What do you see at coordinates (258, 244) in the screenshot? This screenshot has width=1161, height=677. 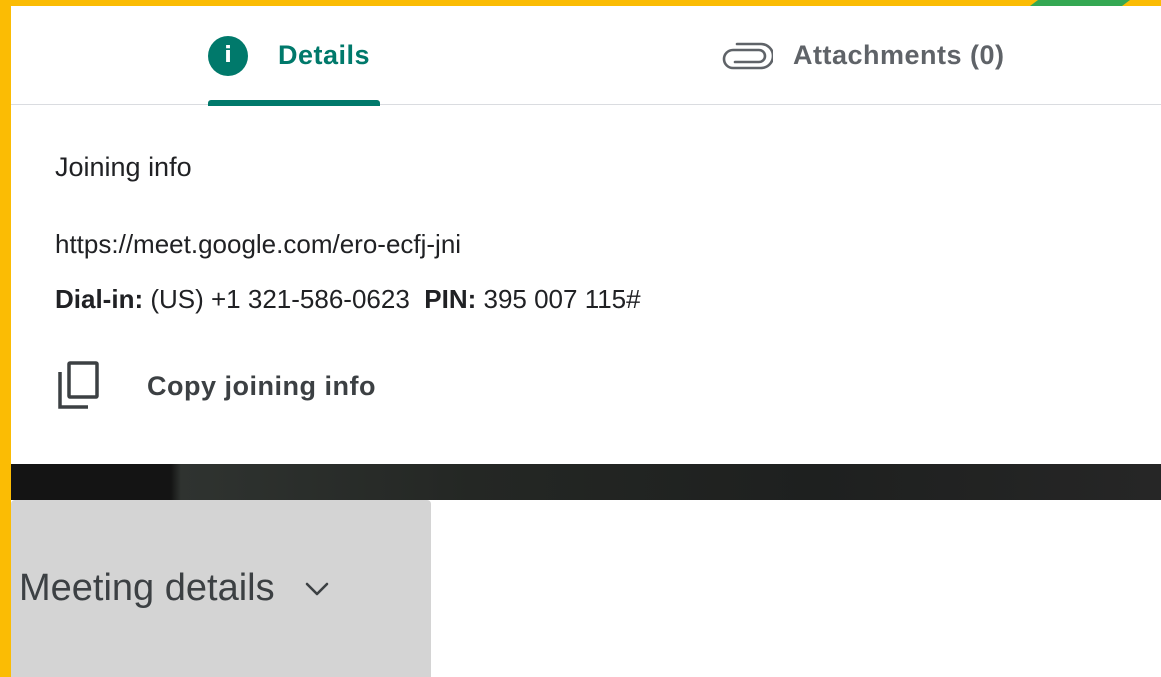 I see `meet-link: https://meet.google.com/ero-ecfj-jni` at bounding box center [258, 244].